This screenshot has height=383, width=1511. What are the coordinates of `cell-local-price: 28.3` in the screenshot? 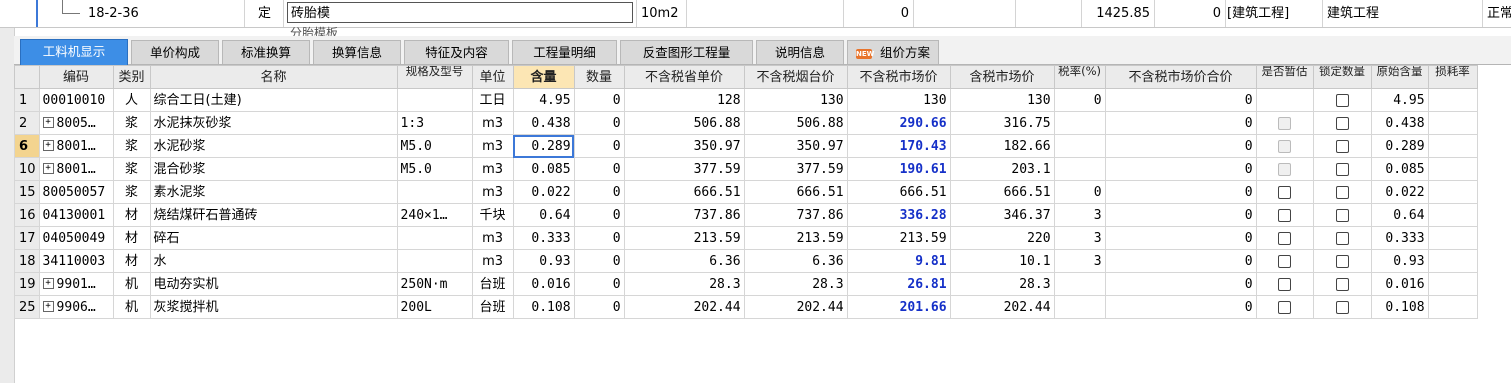 It's located at (795, 284).